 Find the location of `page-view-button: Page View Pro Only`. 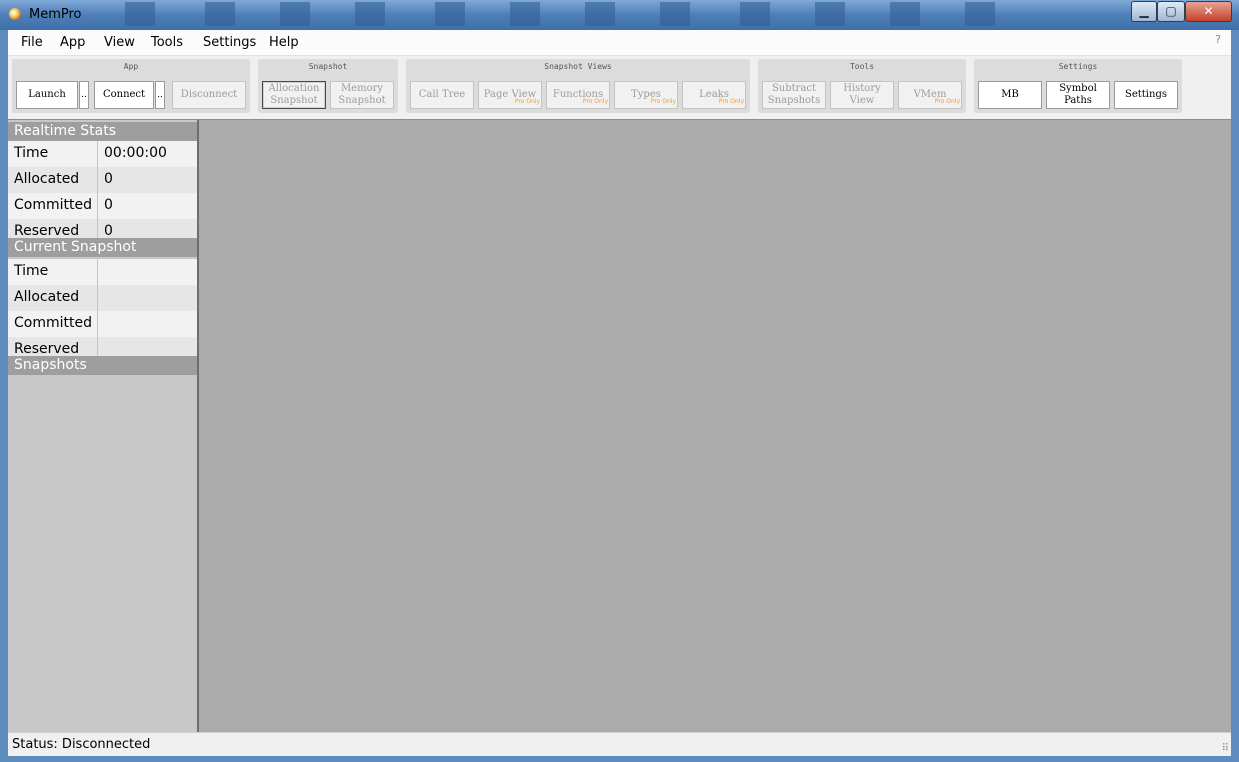

page-view-button: Page View Pro Only is located at coordinates (510, 95).